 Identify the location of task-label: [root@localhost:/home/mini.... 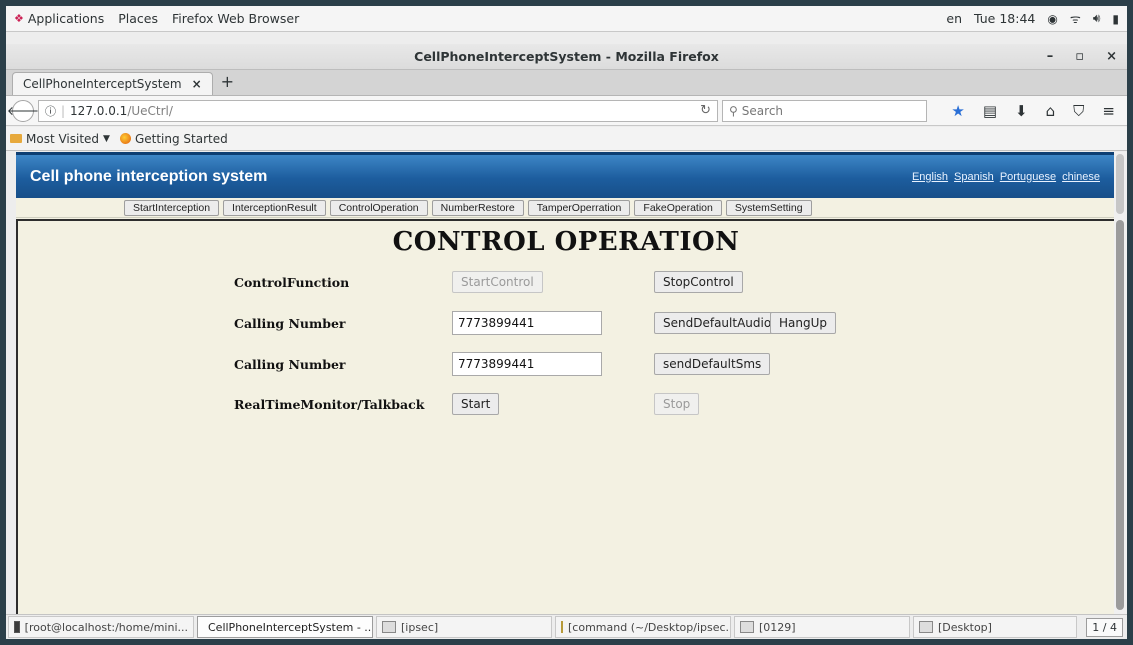
(106, 627).